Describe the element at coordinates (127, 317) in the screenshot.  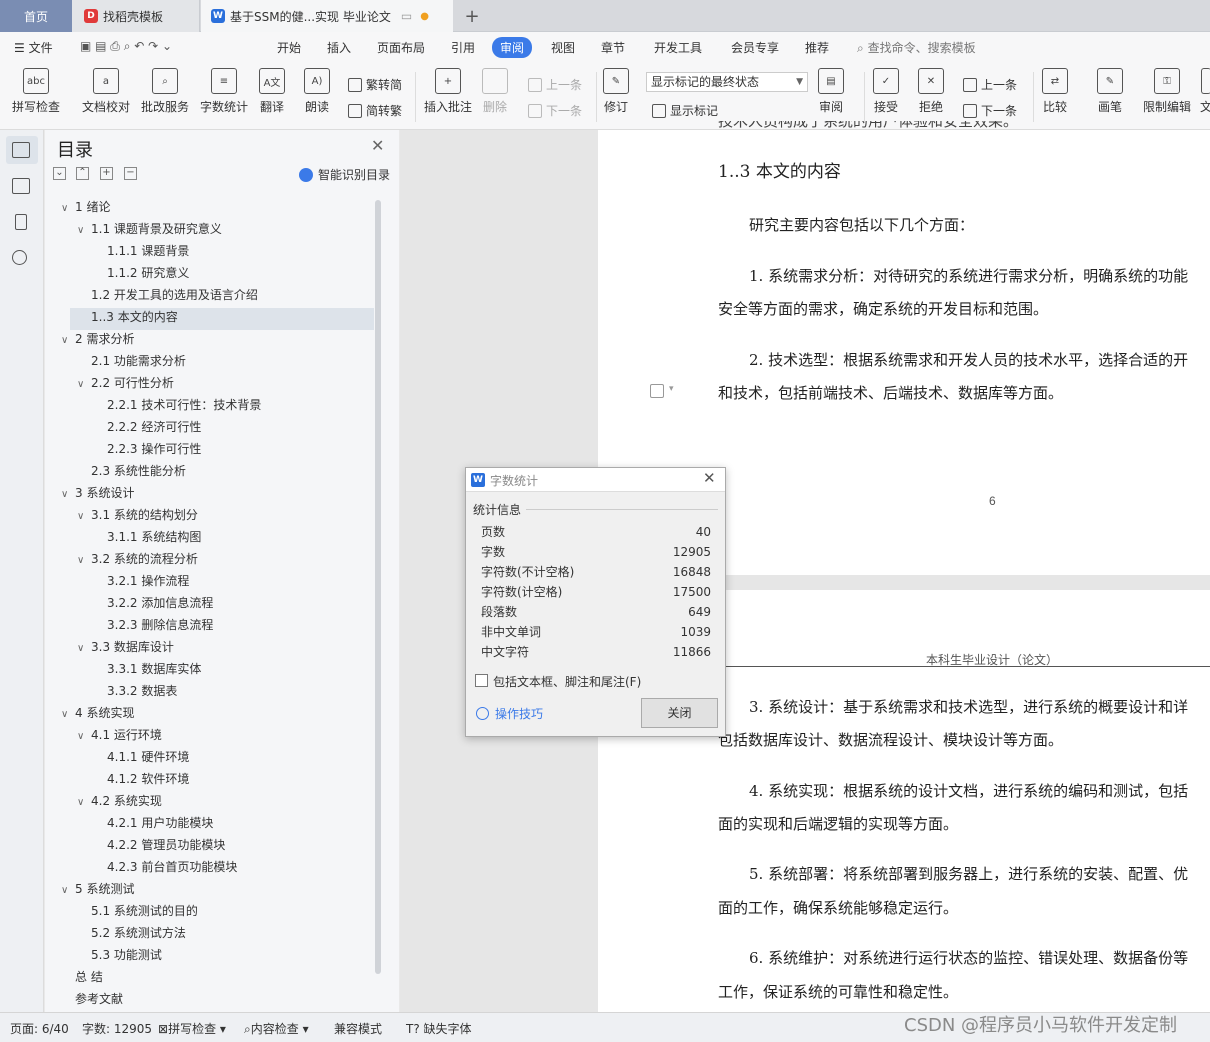
I see `toc-item: 1..3 本文的内容` at that location.